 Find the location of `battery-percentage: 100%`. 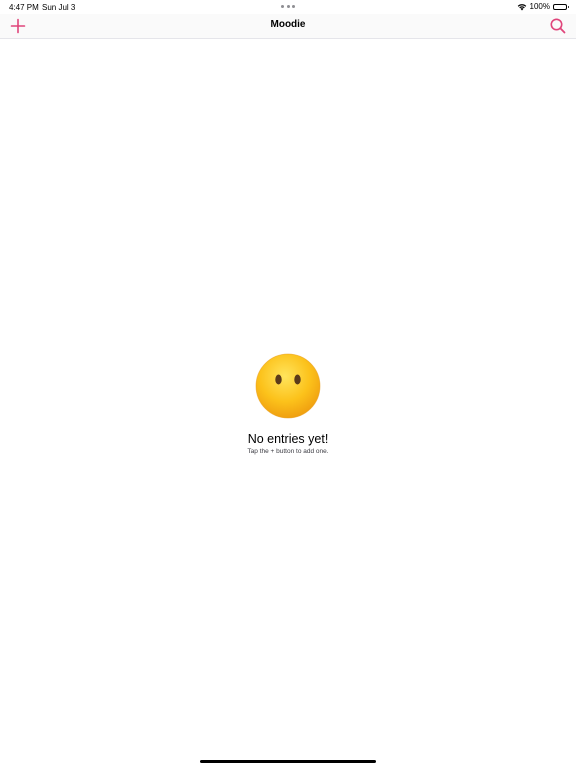

battery-percentage: 100% is located at coordinates (539, 6).